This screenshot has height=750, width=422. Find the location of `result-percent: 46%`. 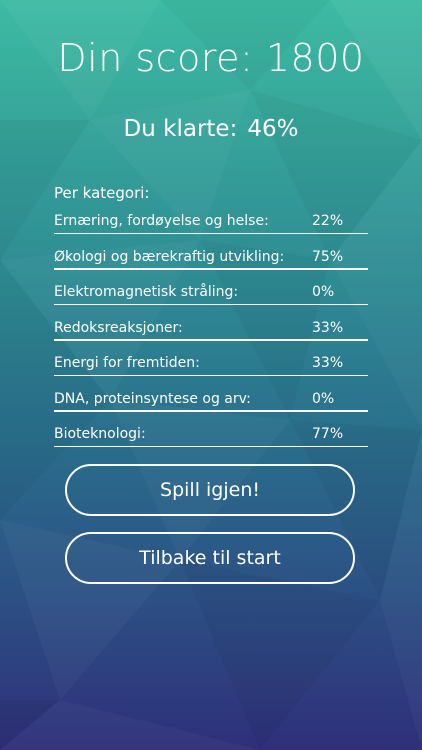

result-percent: 46% is located at coordinates (273, 129).